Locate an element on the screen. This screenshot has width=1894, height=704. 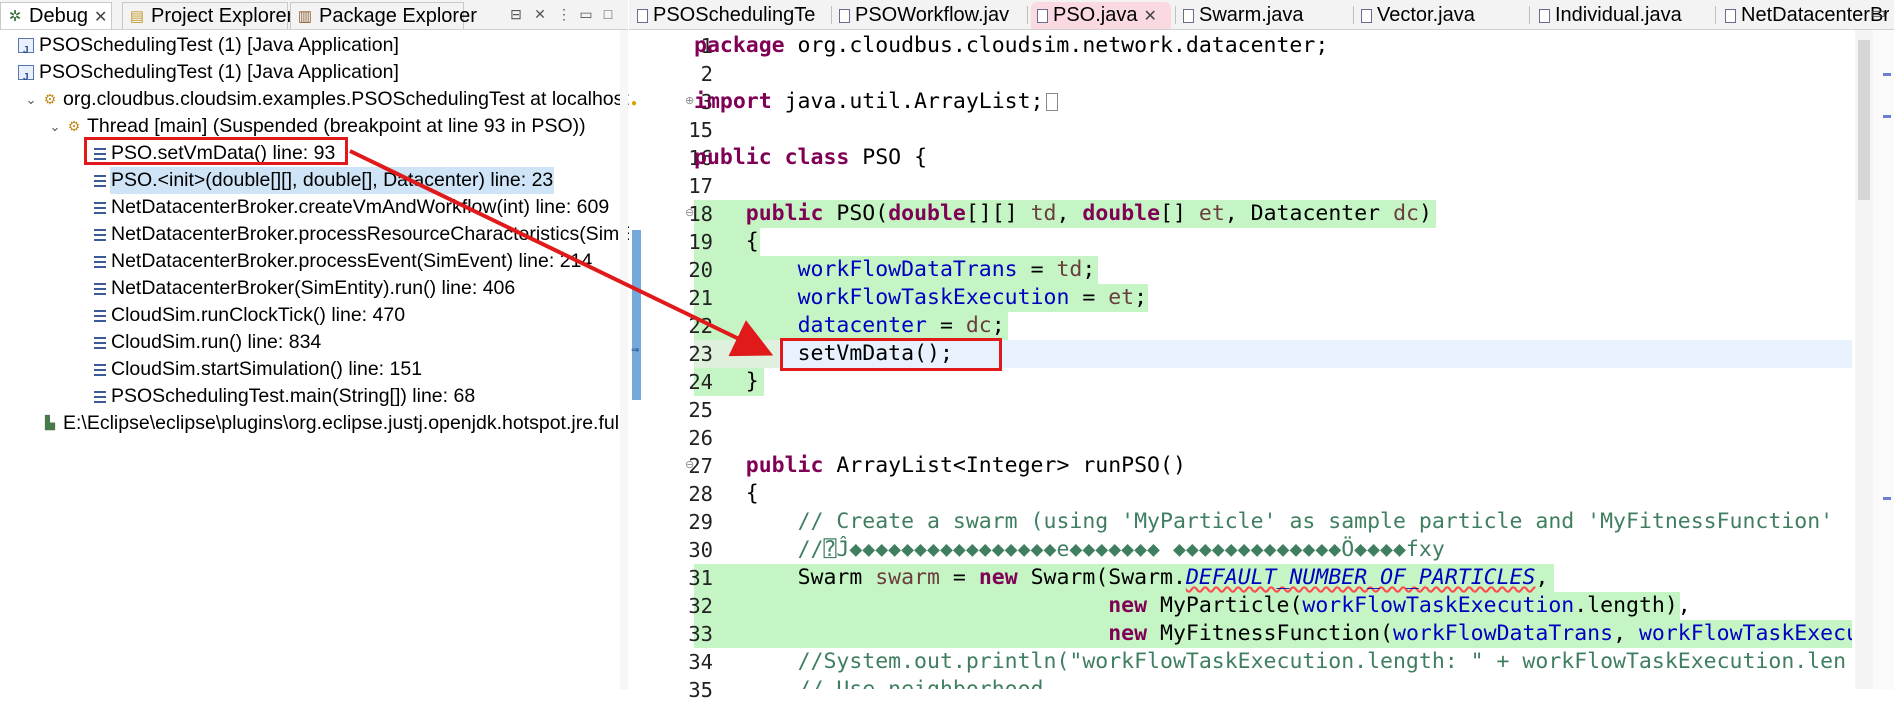
editor-scrollbar-thumb is located at coordinates (1864, 120).